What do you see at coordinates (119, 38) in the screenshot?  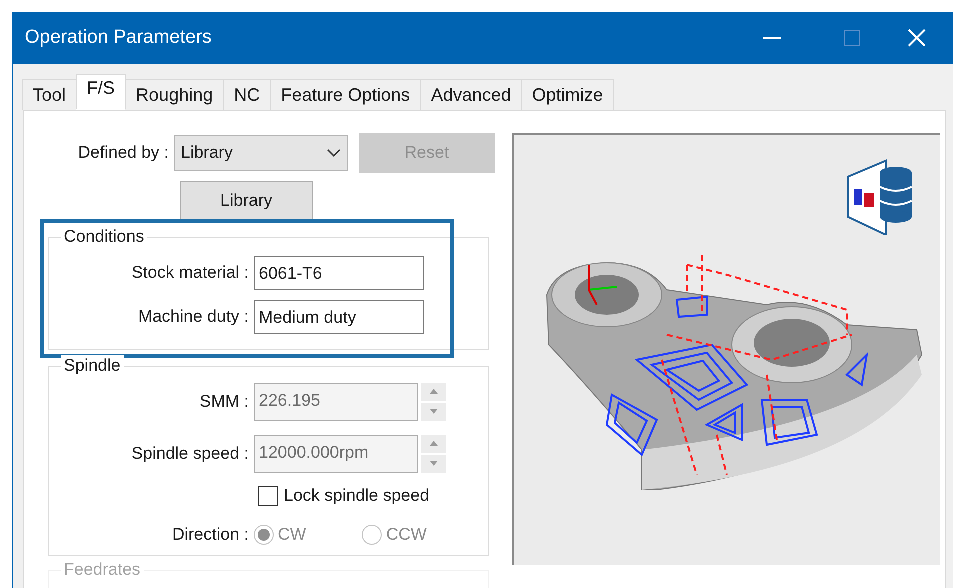 I see `window-title: Operation Parameters` at bounding box center [119, 38].